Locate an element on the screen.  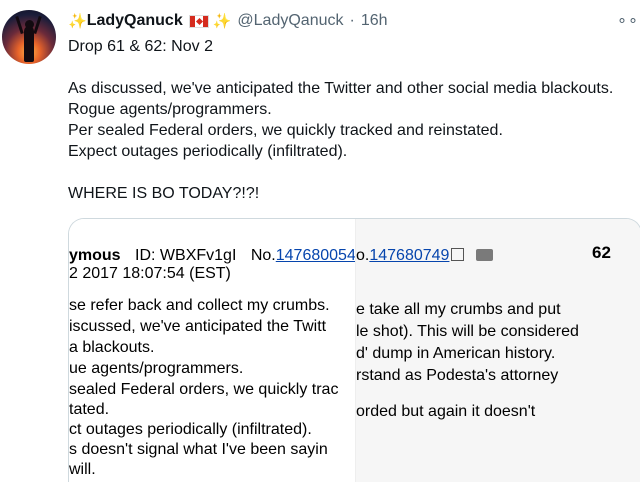
user-handle: @LadyQanuck is located at coordinates (290, 21).